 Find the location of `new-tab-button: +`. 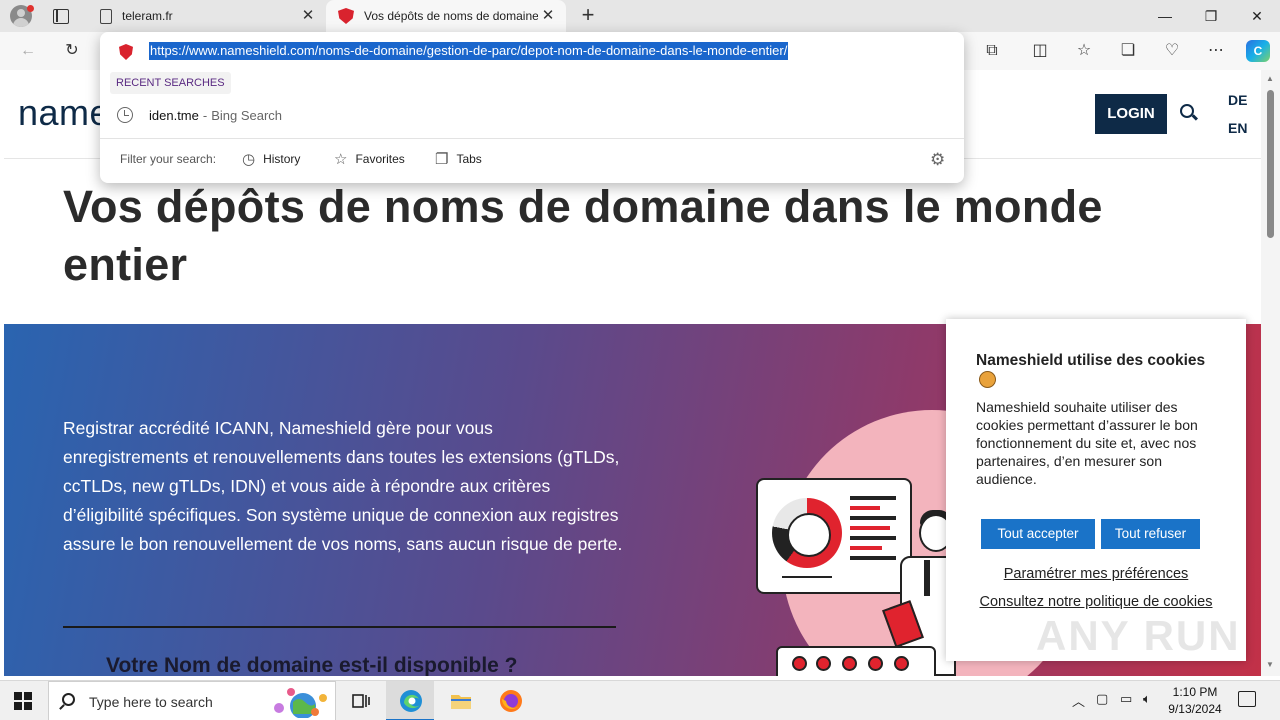

new-tab-button: + is located at coordinates (588, 16).